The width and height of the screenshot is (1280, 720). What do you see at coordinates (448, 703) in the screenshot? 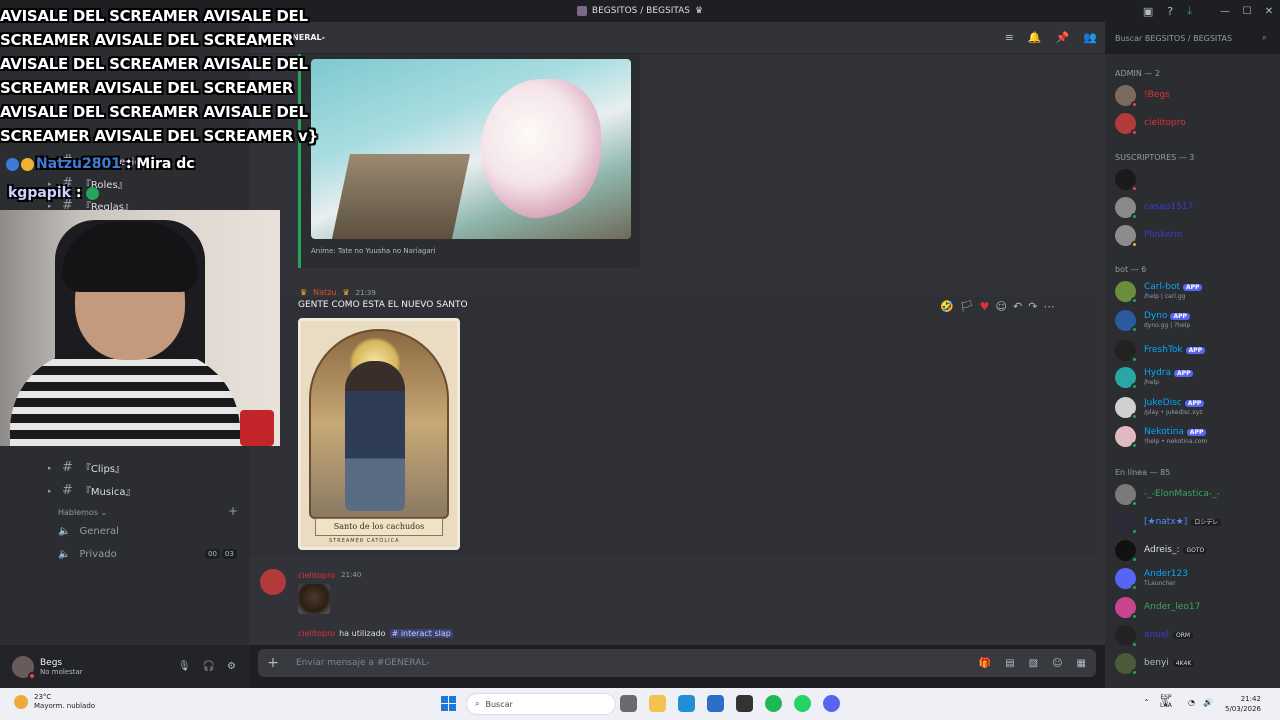
I see `start-button` at bounding box center [448, 703].